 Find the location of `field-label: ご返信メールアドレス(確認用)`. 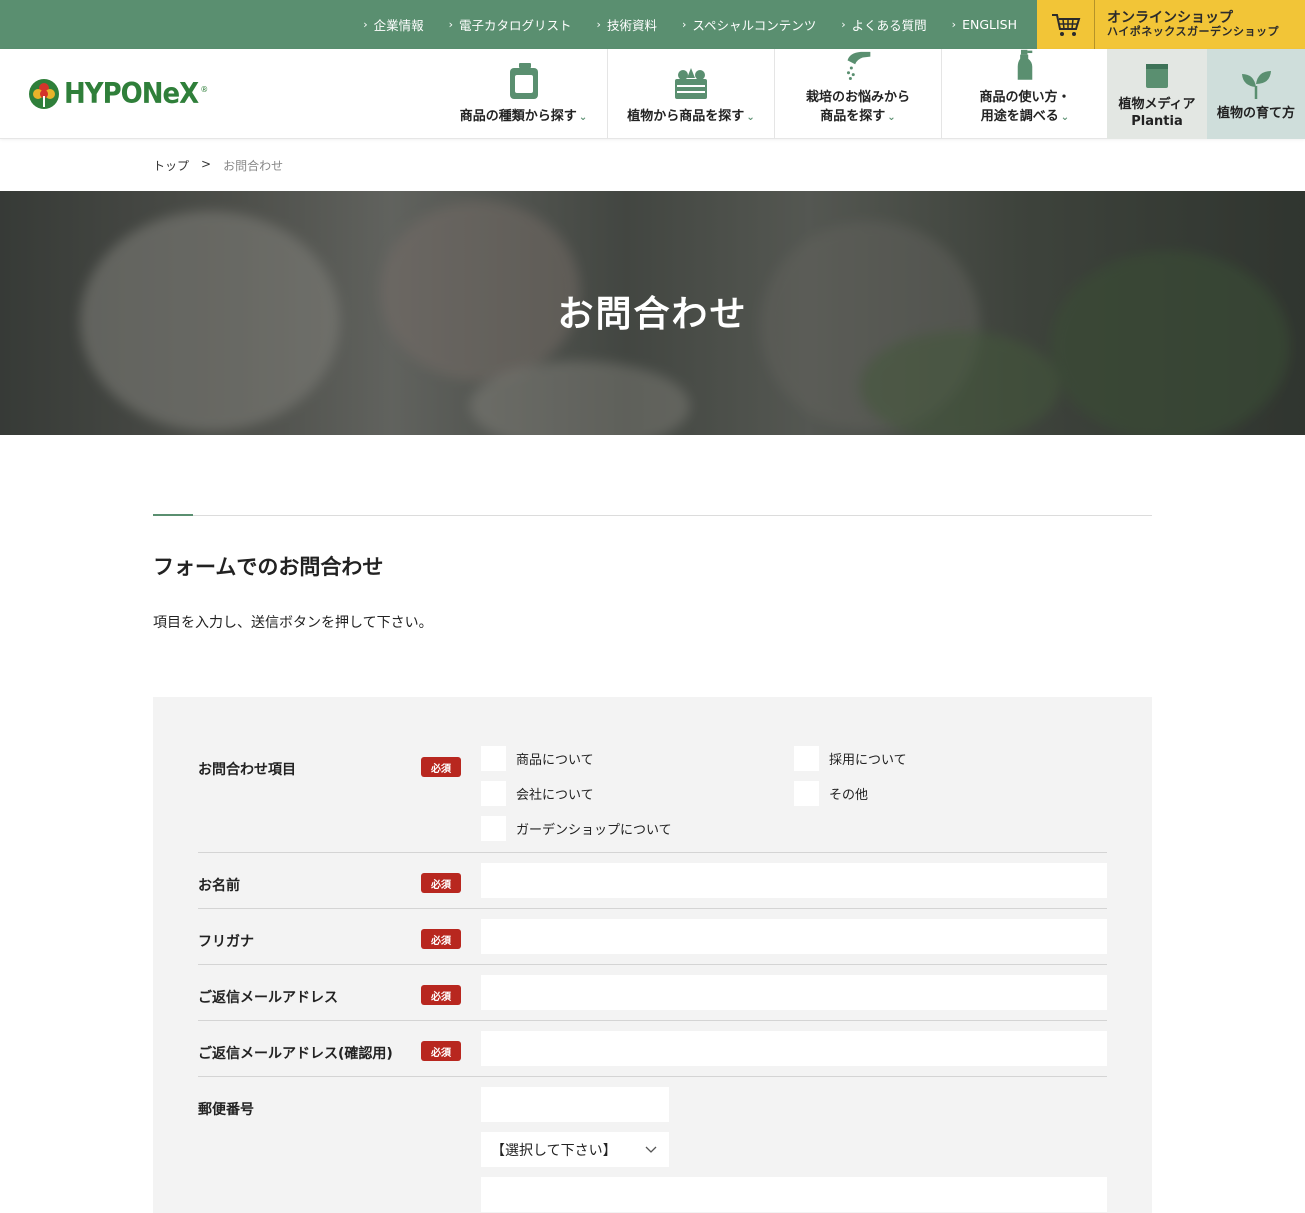

field-label: ご返信メールアドレス(確認用) is located at coordinates (295, 1054).